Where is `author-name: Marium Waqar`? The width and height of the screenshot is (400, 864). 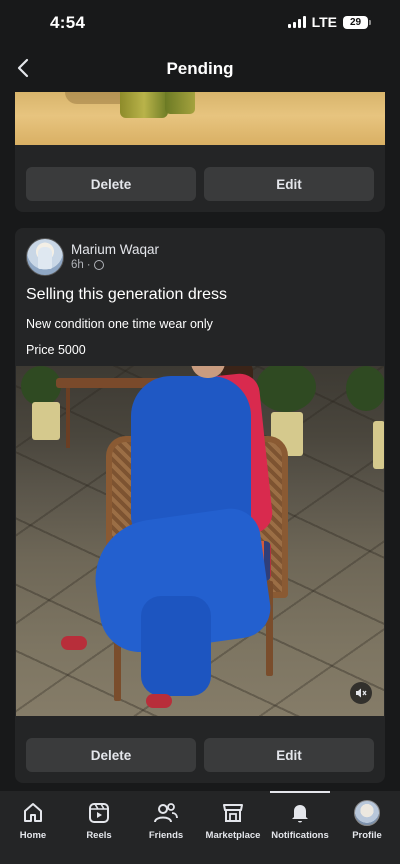 author-name: Marium Waqar is located at coordinates (115, 249).